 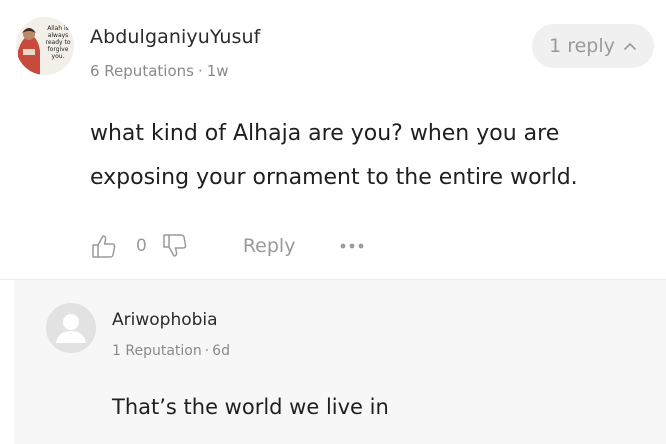 What do you see at coordinates (104, 246) in the screenshot?
I see `thumbs-up-icon` at bounding box center [104, 246].